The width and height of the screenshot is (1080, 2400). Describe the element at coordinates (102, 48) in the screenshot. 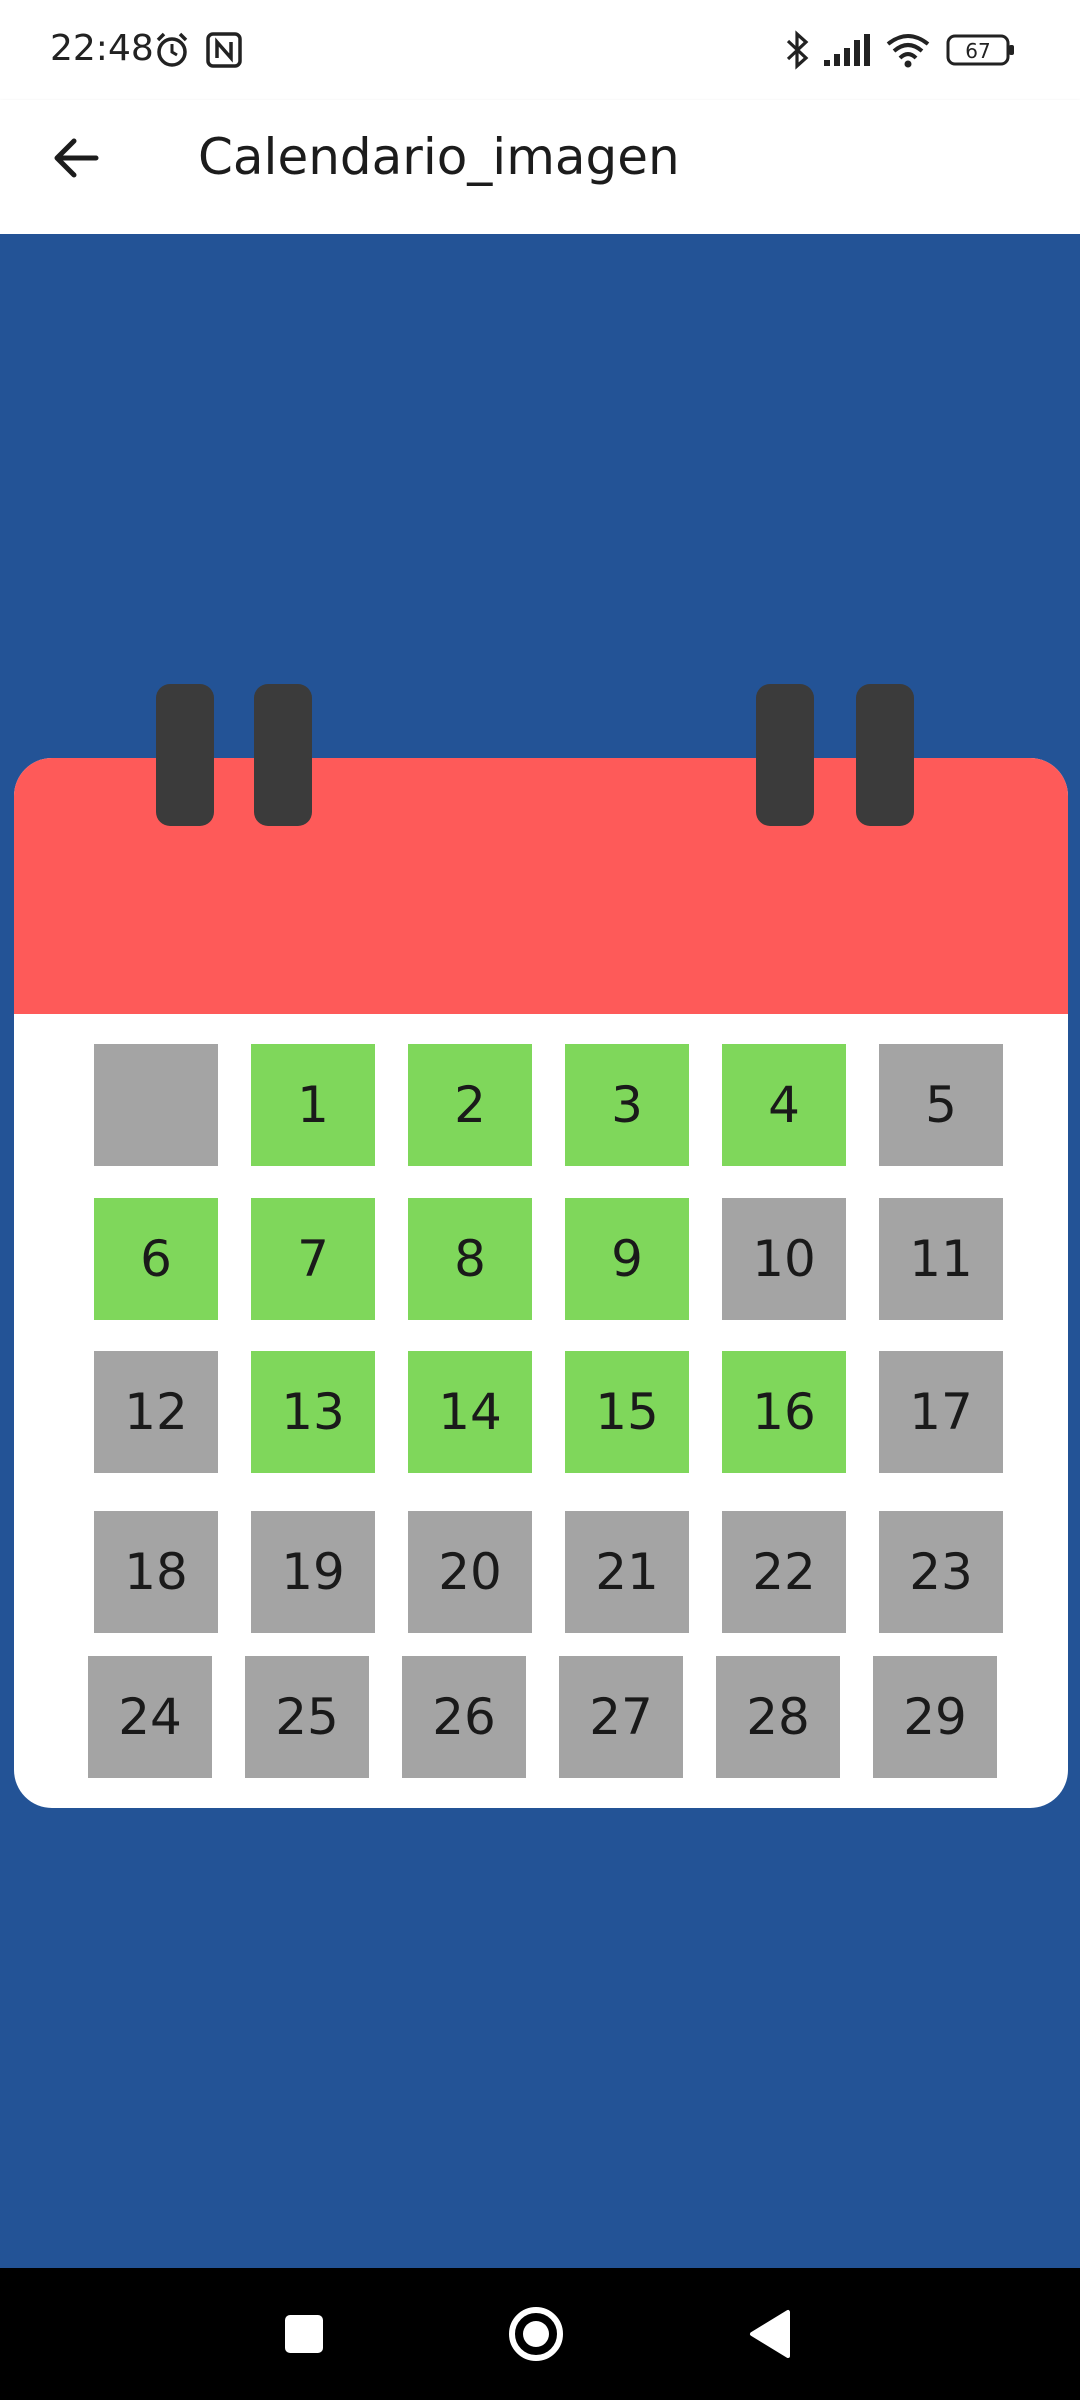

I see `status-time: 22:48` at that location.